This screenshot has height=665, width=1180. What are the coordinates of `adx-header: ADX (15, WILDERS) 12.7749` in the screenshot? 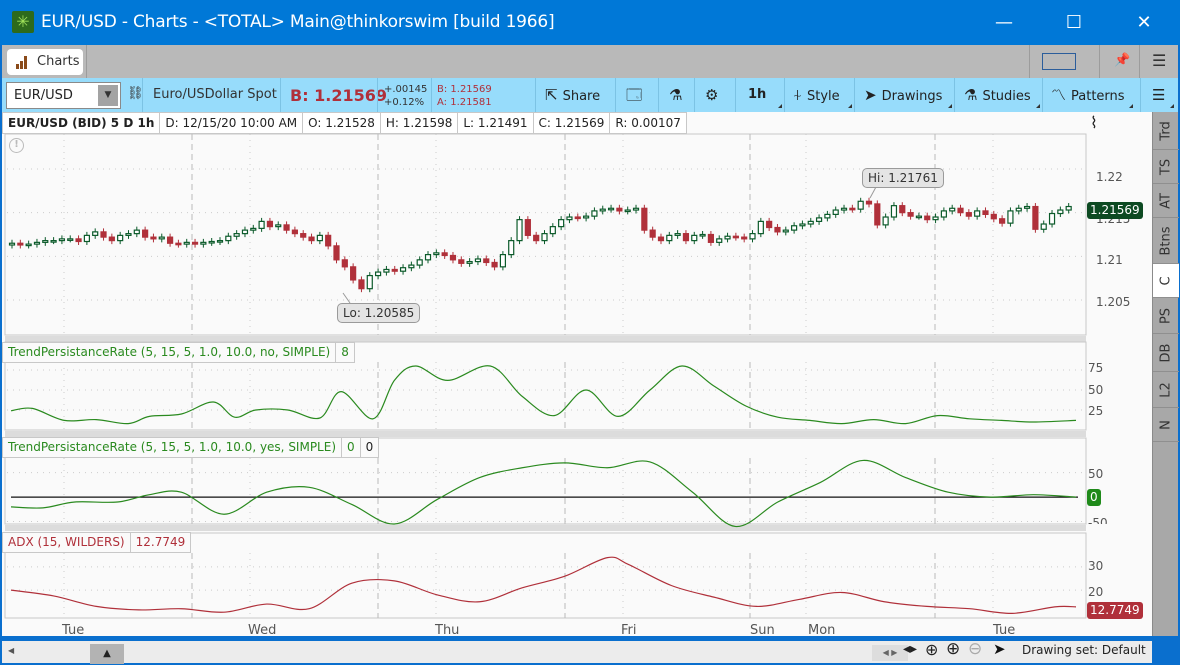 It's located at (97, 542).